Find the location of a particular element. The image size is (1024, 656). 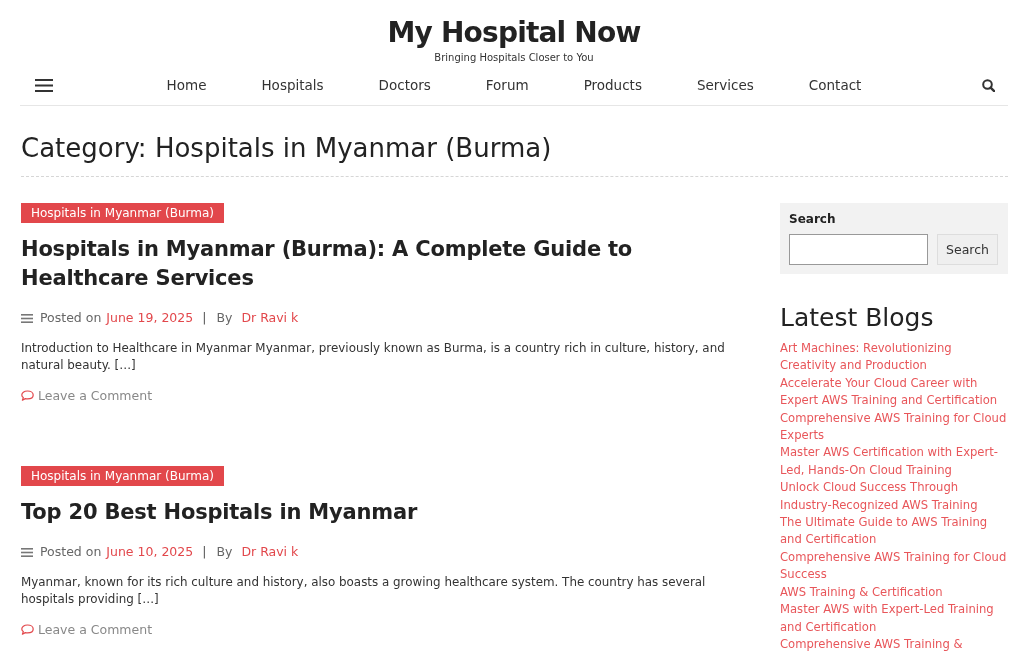

search-field is located at coordinates (858, 249).